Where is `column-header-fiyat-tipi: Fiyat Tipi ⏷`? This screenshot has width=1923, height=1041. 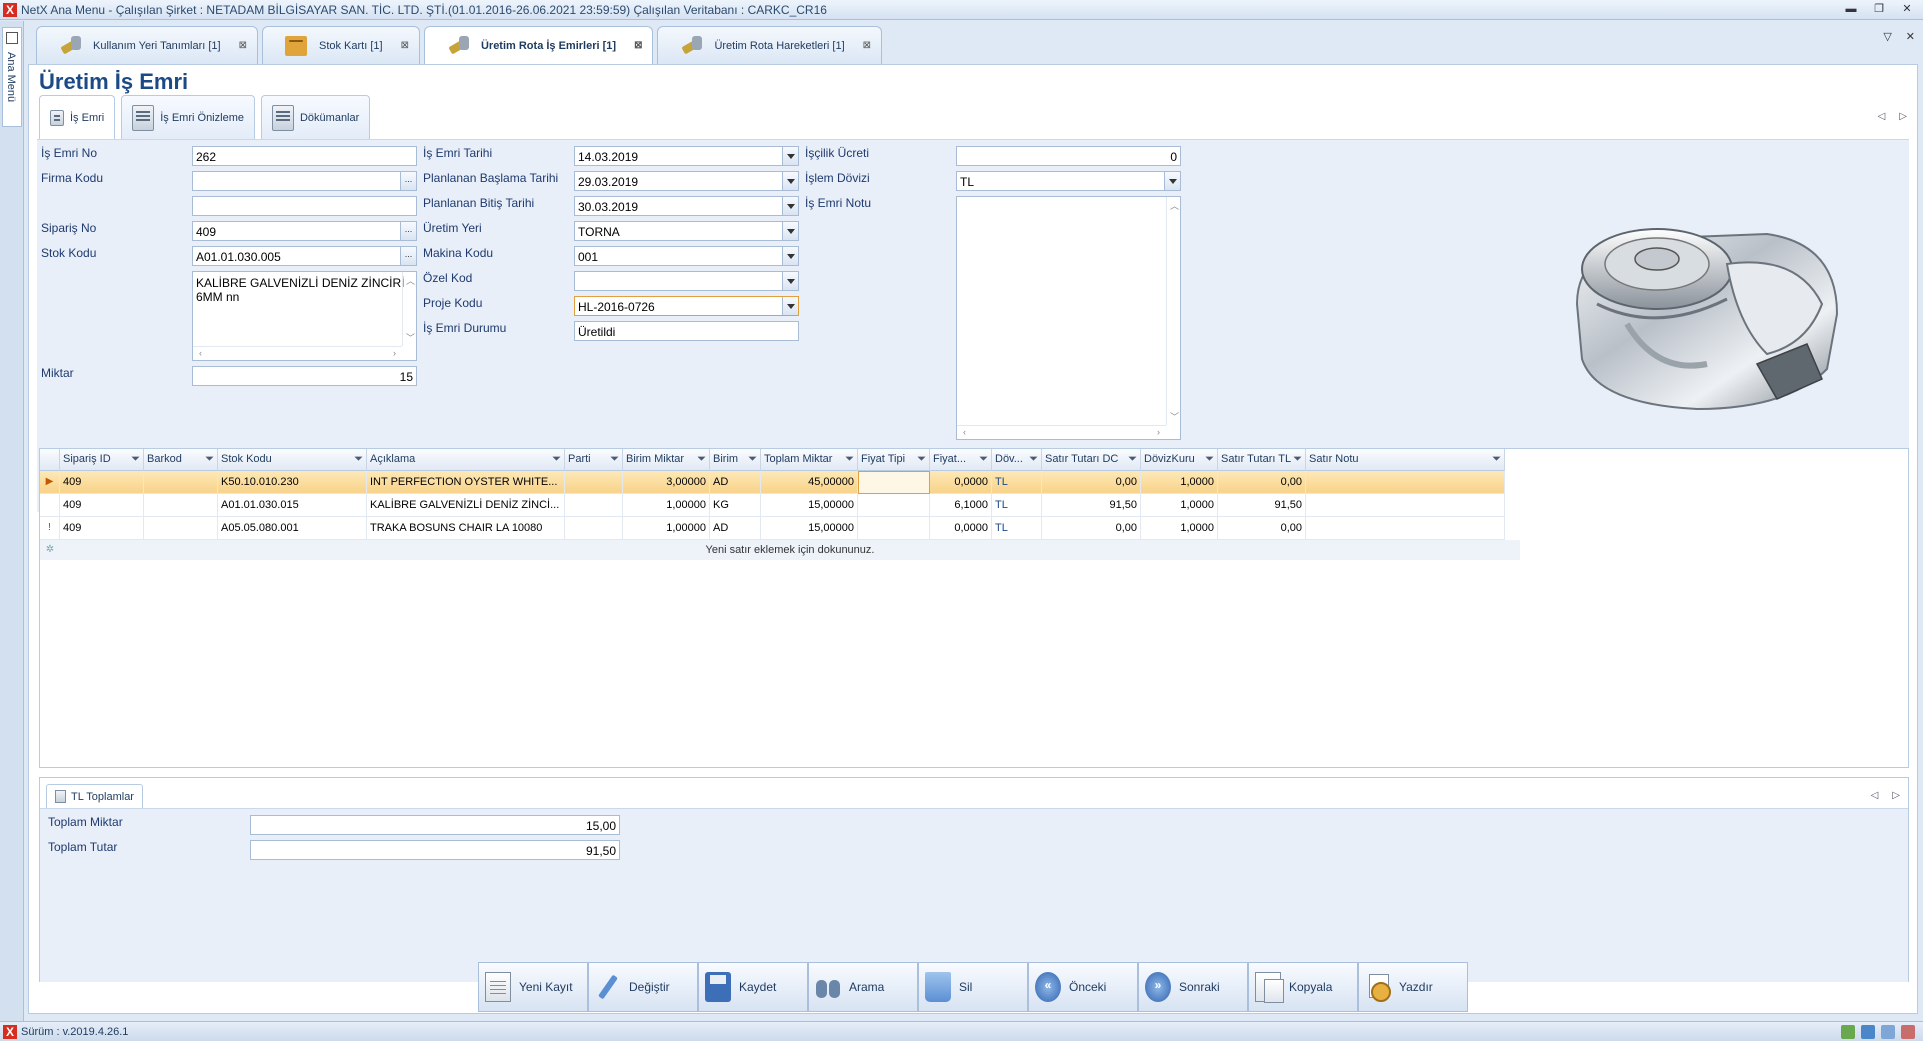 column-header-fiyat-tipi: Fiyat Tipi ⏷ is located at coordinates (894, 460).